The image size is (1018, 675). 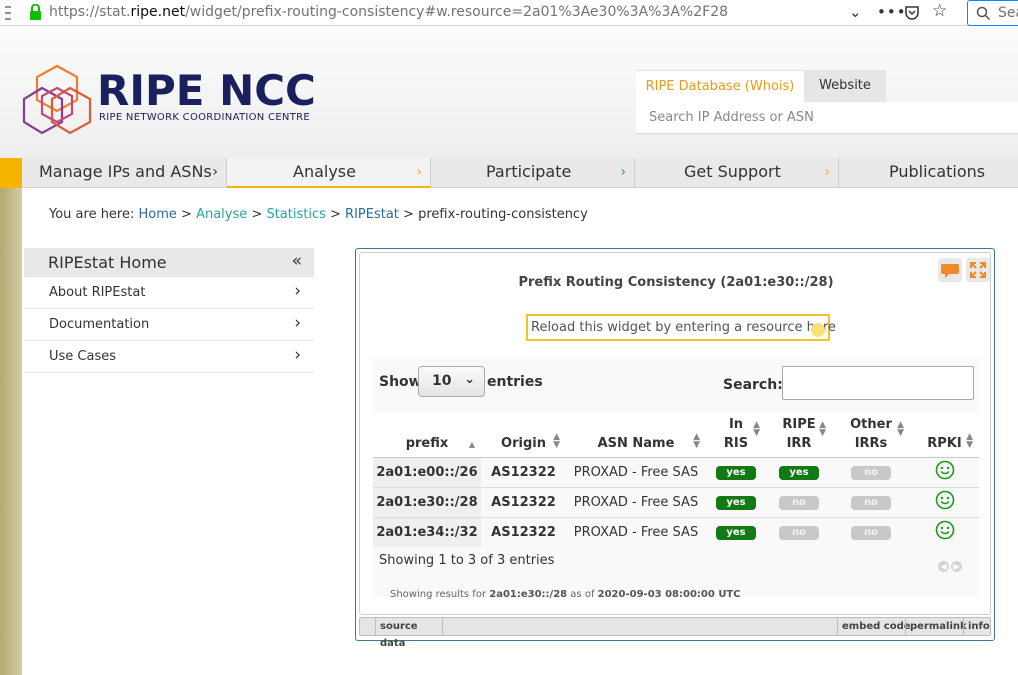 I want to click on col-header-ripe-irr: RIPE IRR ▲ ▼, so click(x=799, y=435).